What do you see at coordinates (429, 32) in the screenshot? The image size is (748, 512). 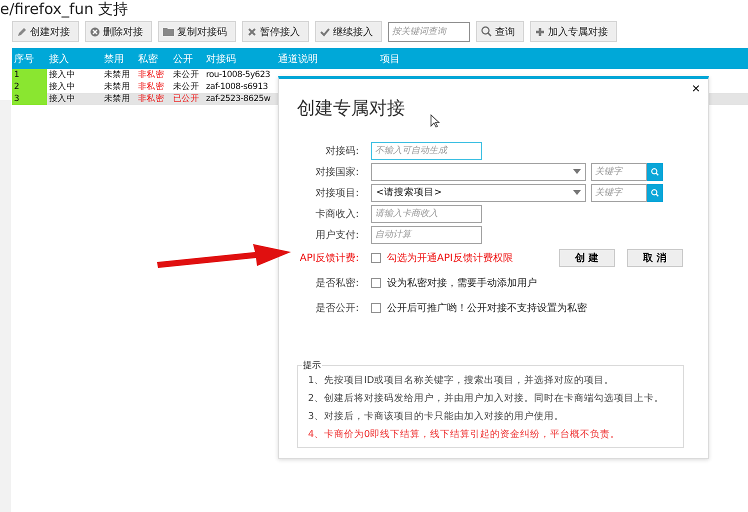 I see `search-field: 按关键词查询` at bounding box center [429, 32].